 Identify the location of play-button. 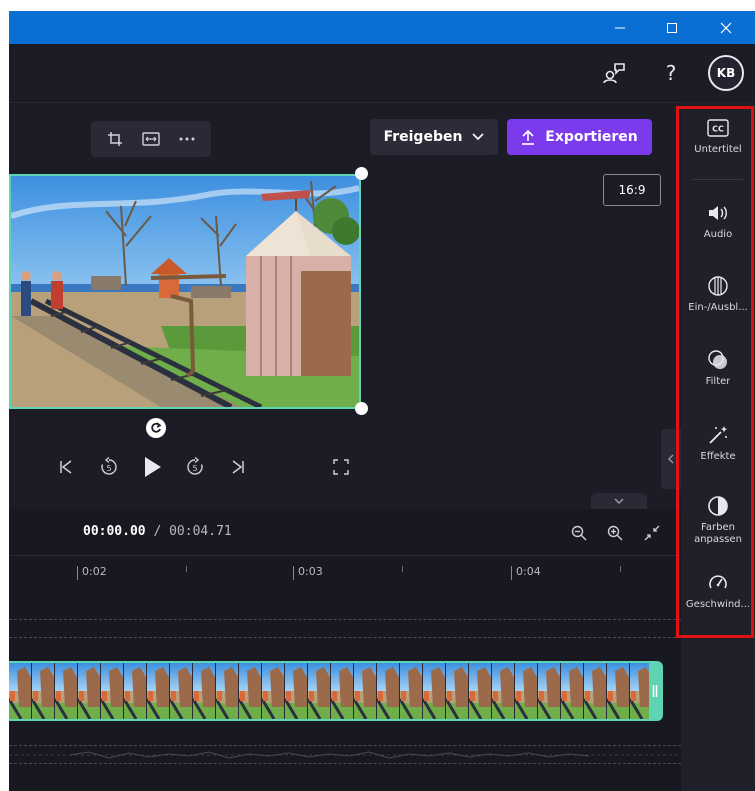
(152, 467).